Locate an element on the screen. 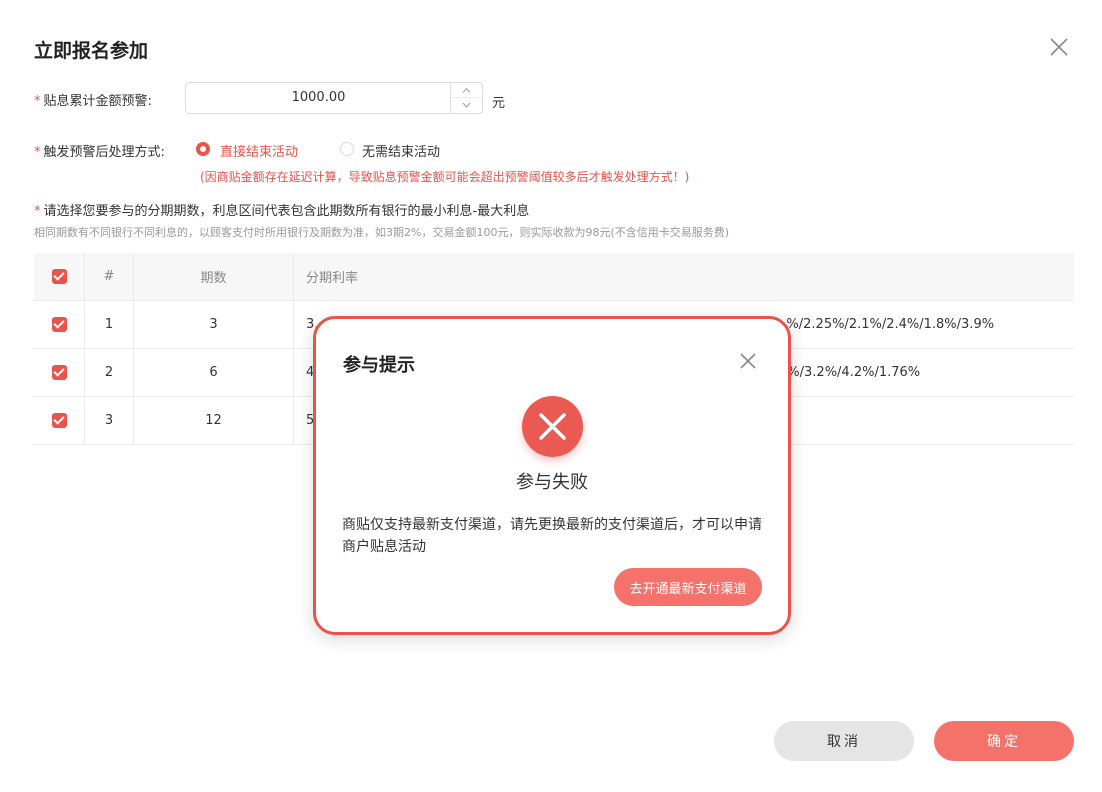  open-channel-button: 去开通最新支付渠道 is located at coordinates (688, 587).